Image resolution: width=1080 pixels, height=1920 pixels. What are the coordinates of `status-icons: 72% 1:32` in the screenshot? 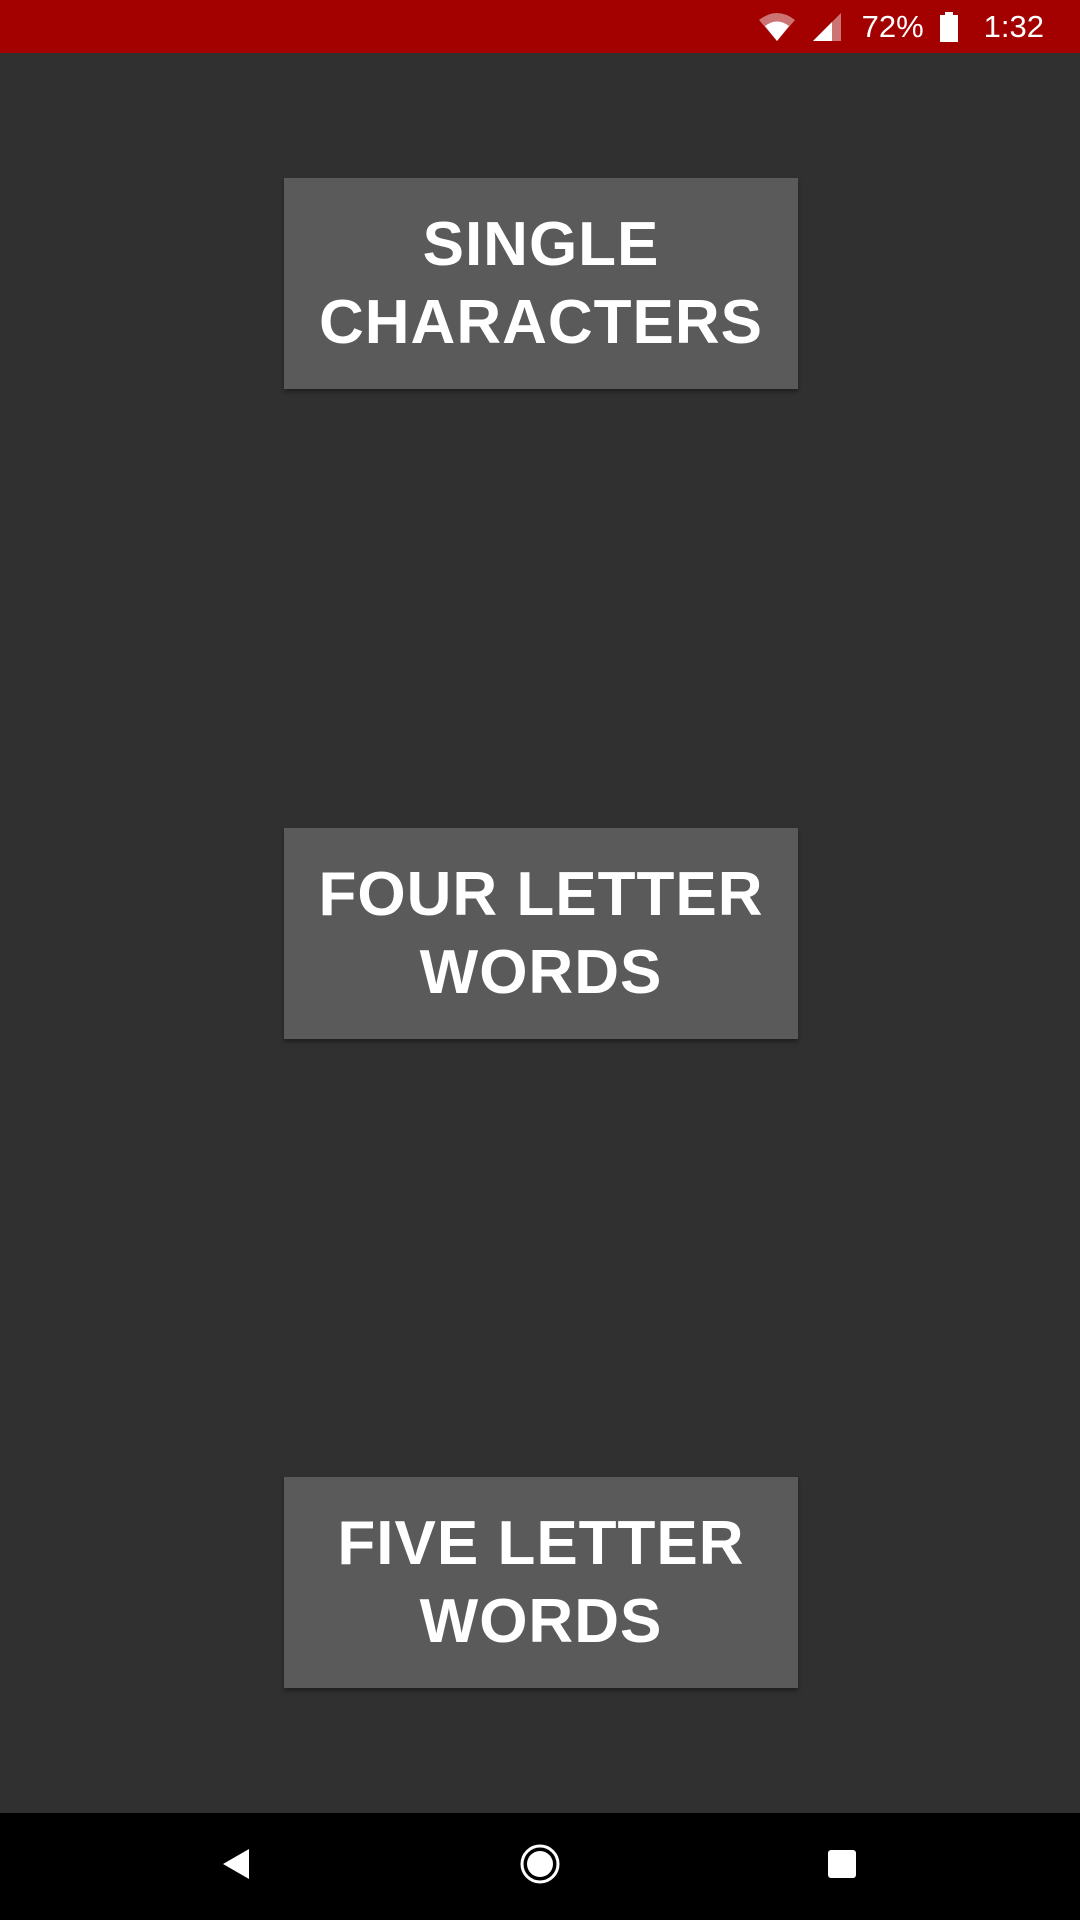 It's located at (901, 26).